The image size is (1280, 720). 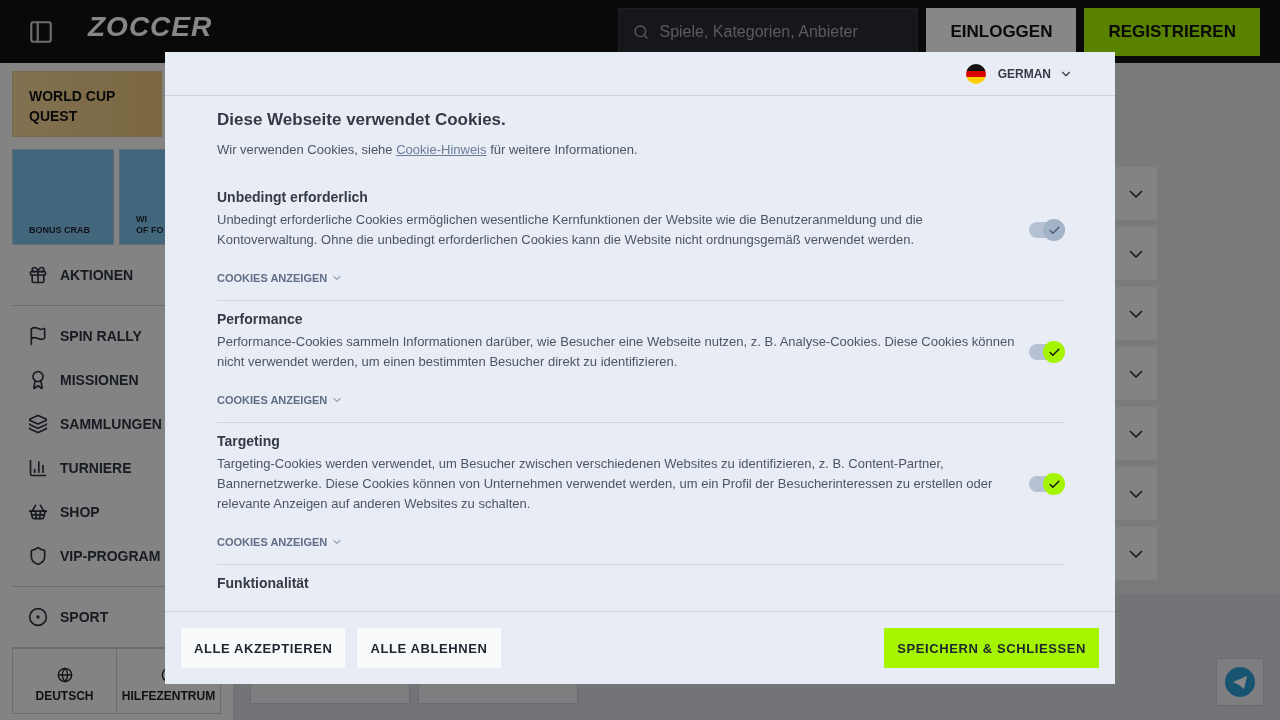 What do you see at coordinates (362, 120) in the screenshot?
I see `dialog-title: Diese Webseite verwendet Cookies.` at bounding box center [362, 120].